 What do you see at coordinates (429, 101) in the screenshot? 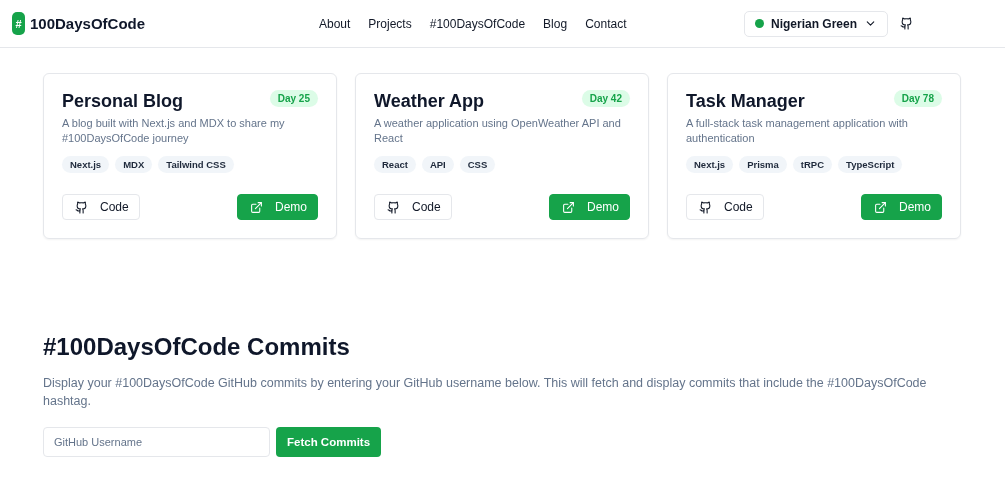
I see `project-title: Weather App` at bounding box center [429, 101].